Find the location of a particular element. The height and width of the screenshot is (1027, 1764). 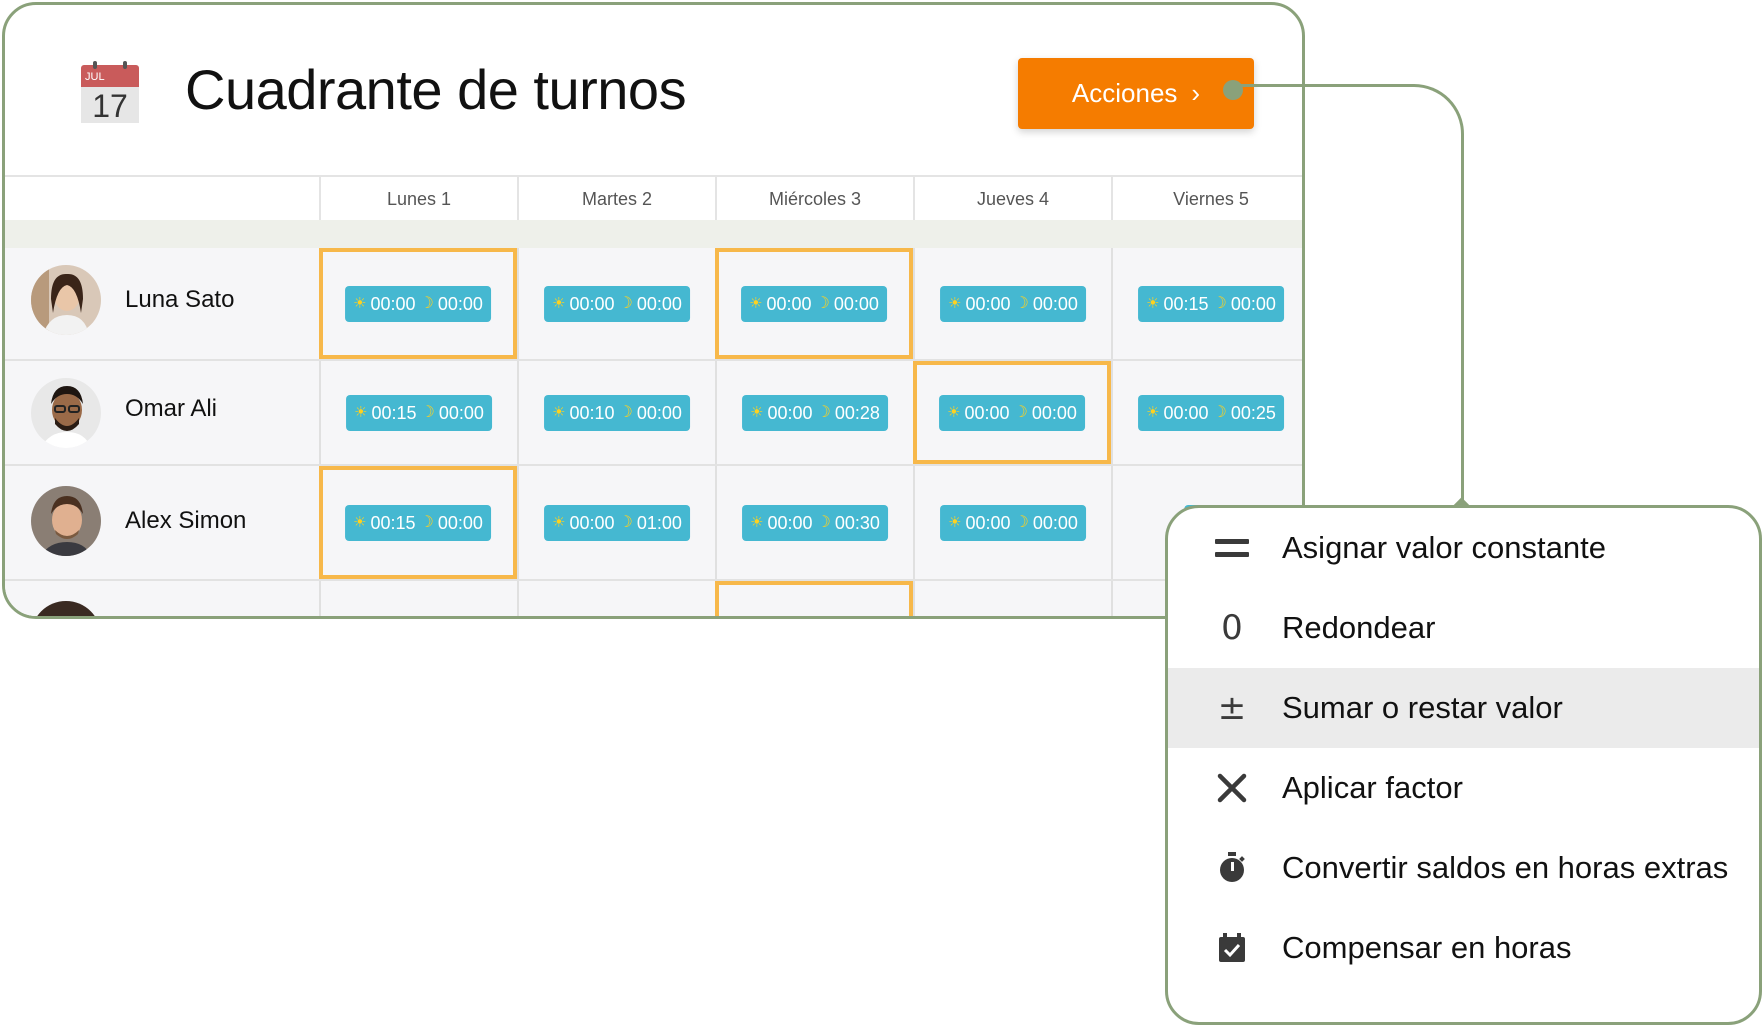

shift-cell: ☀ 00:10 ☽ 00:00 is located at coordinates (616, 412).